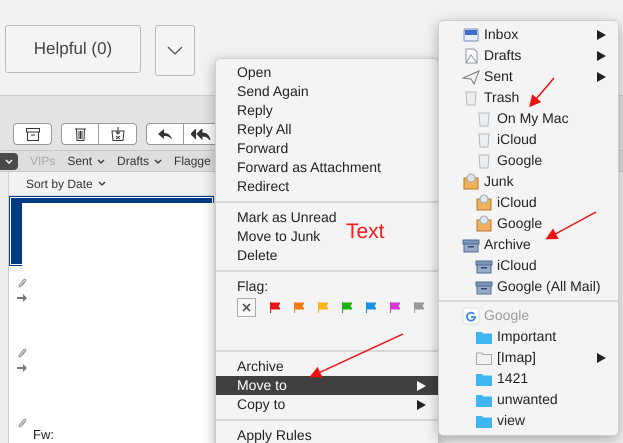 The height and width of the screenshot is (443, 623). I want to click on message-row, so click(111, 231).